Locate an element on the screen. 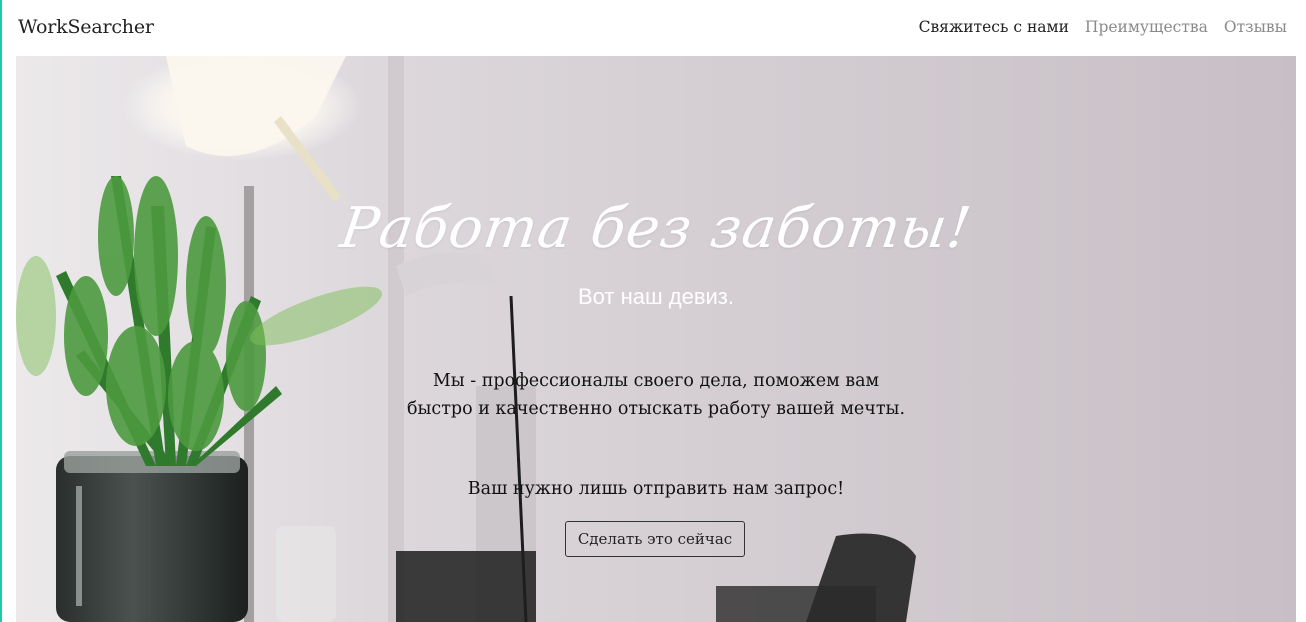  nav-link-contact: Свяжитесь с нами is located at coordinates (994, 27).